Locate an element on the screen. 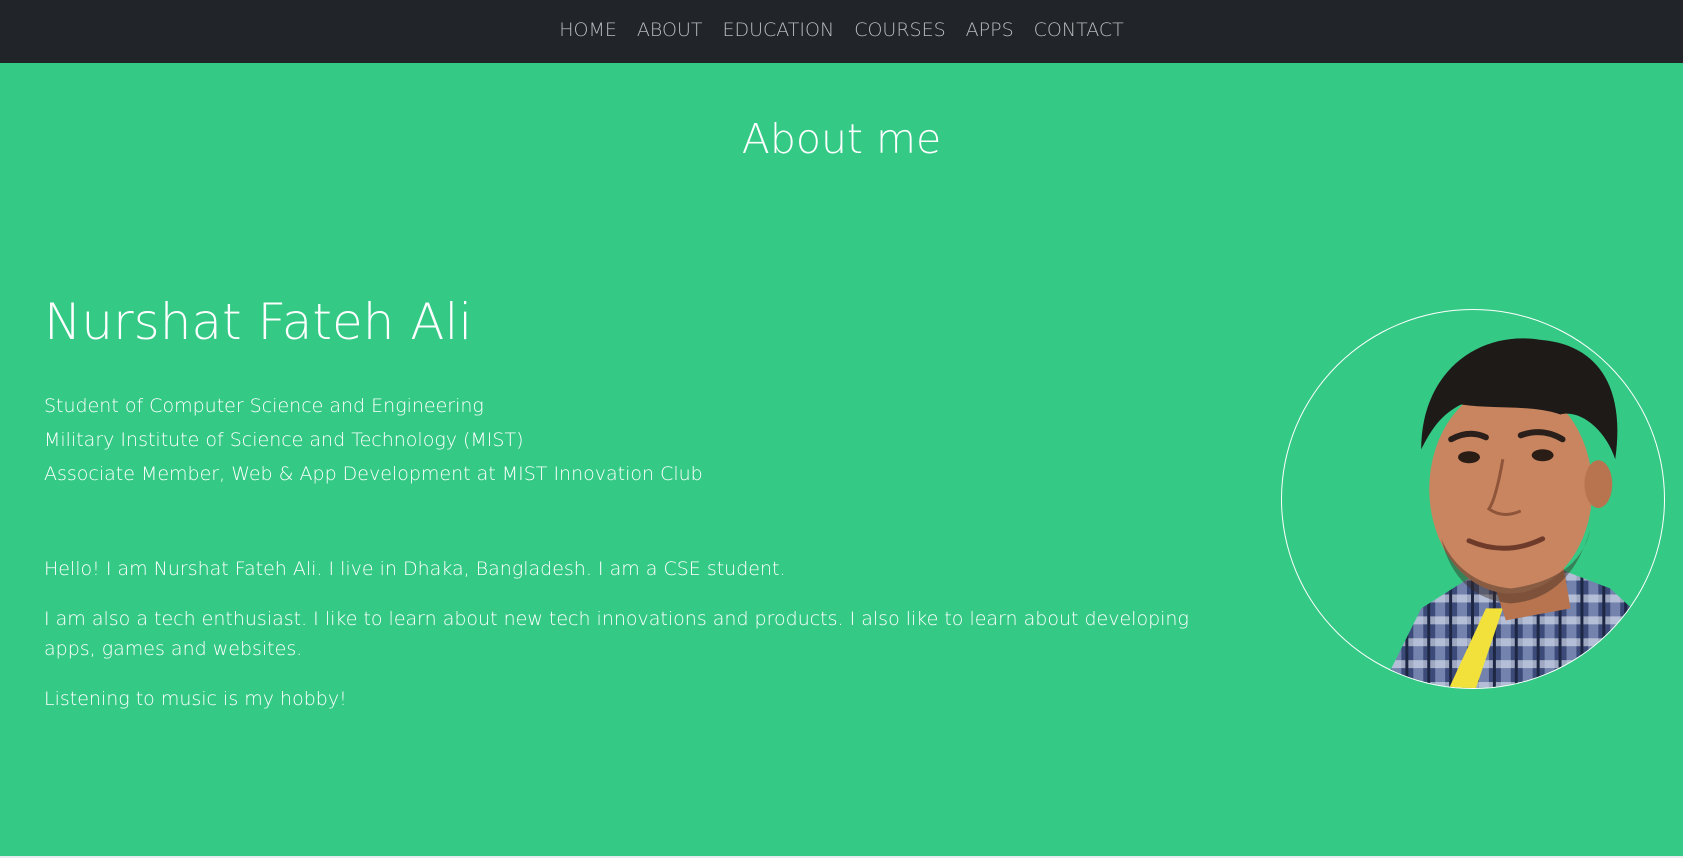 The height and width of the screenshot is (858, 1683). bio-paragraph: Listening to music is my hobby! is located at coordinates (195, 699).